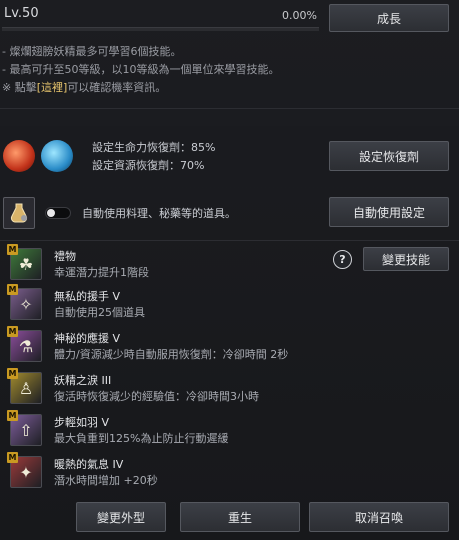 The height and width of the screenshot is (540, 459). What do you see at coordinates (87, 338) in the screenshot?
I see `skill-name: 神秘的應援 V` at bounding box center [87, 338].